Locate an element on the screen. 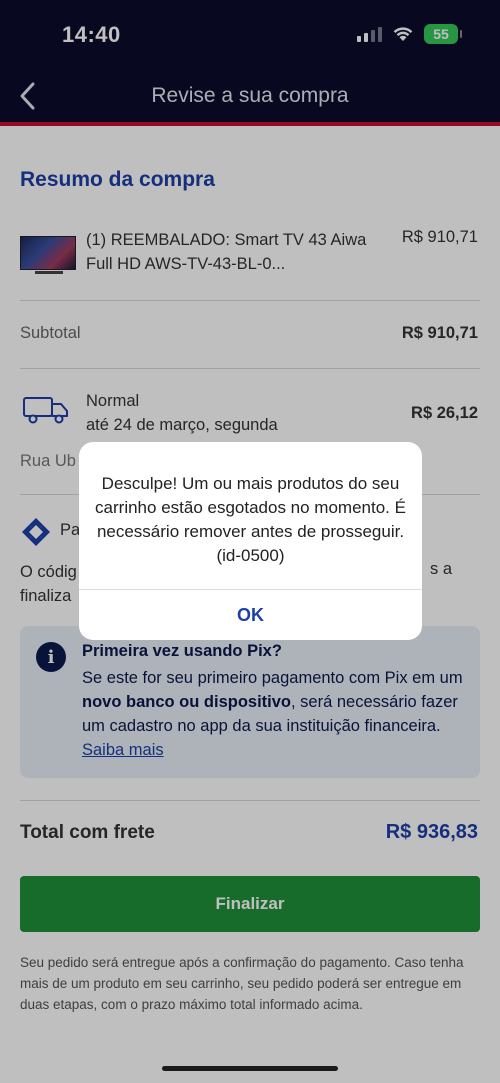 The width and height of the screenshot is (500, 1083). home-indicator is located at coordinates (250, 1068).